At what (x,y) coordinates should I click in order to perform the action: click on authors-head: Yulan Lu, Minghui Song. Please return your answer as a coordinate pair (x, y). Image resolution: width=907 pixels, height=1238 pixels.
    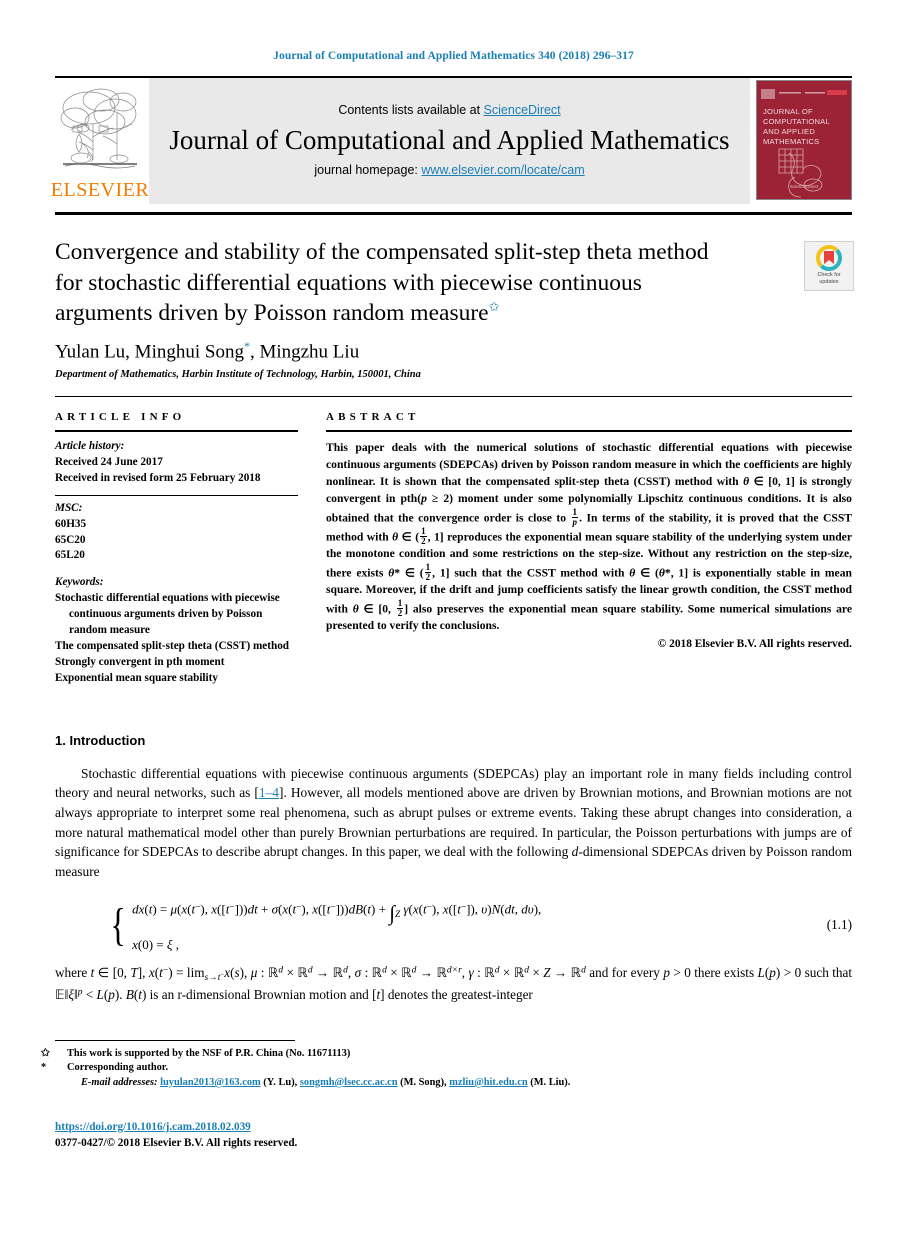
    Looking at the image, I should click on (149, 351).